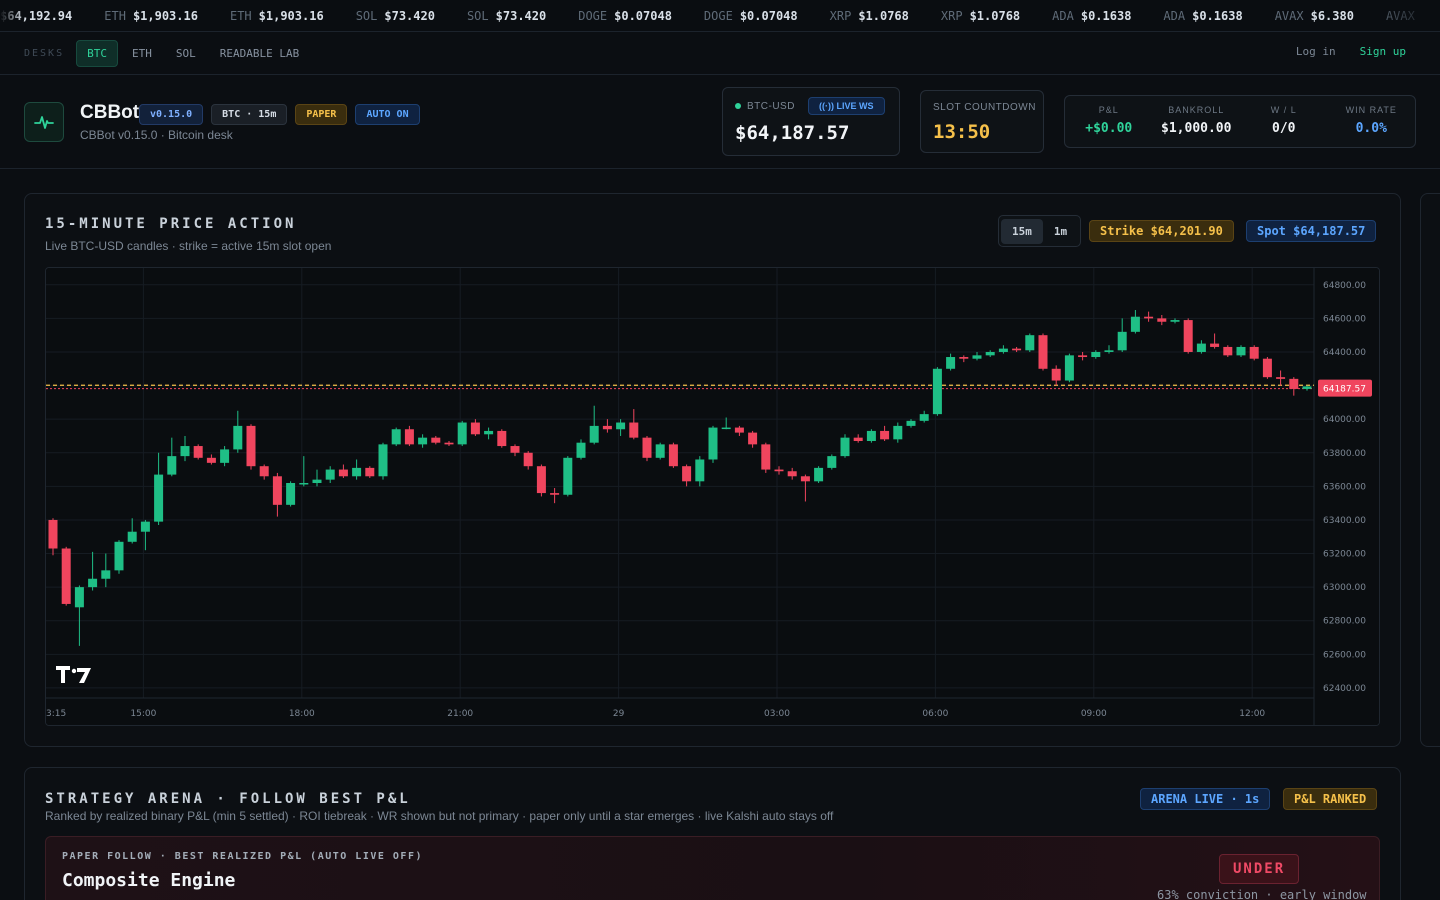 The image size is (1440, 900). I want to click on timeframe-15m: 15m, so click(1022, 231).